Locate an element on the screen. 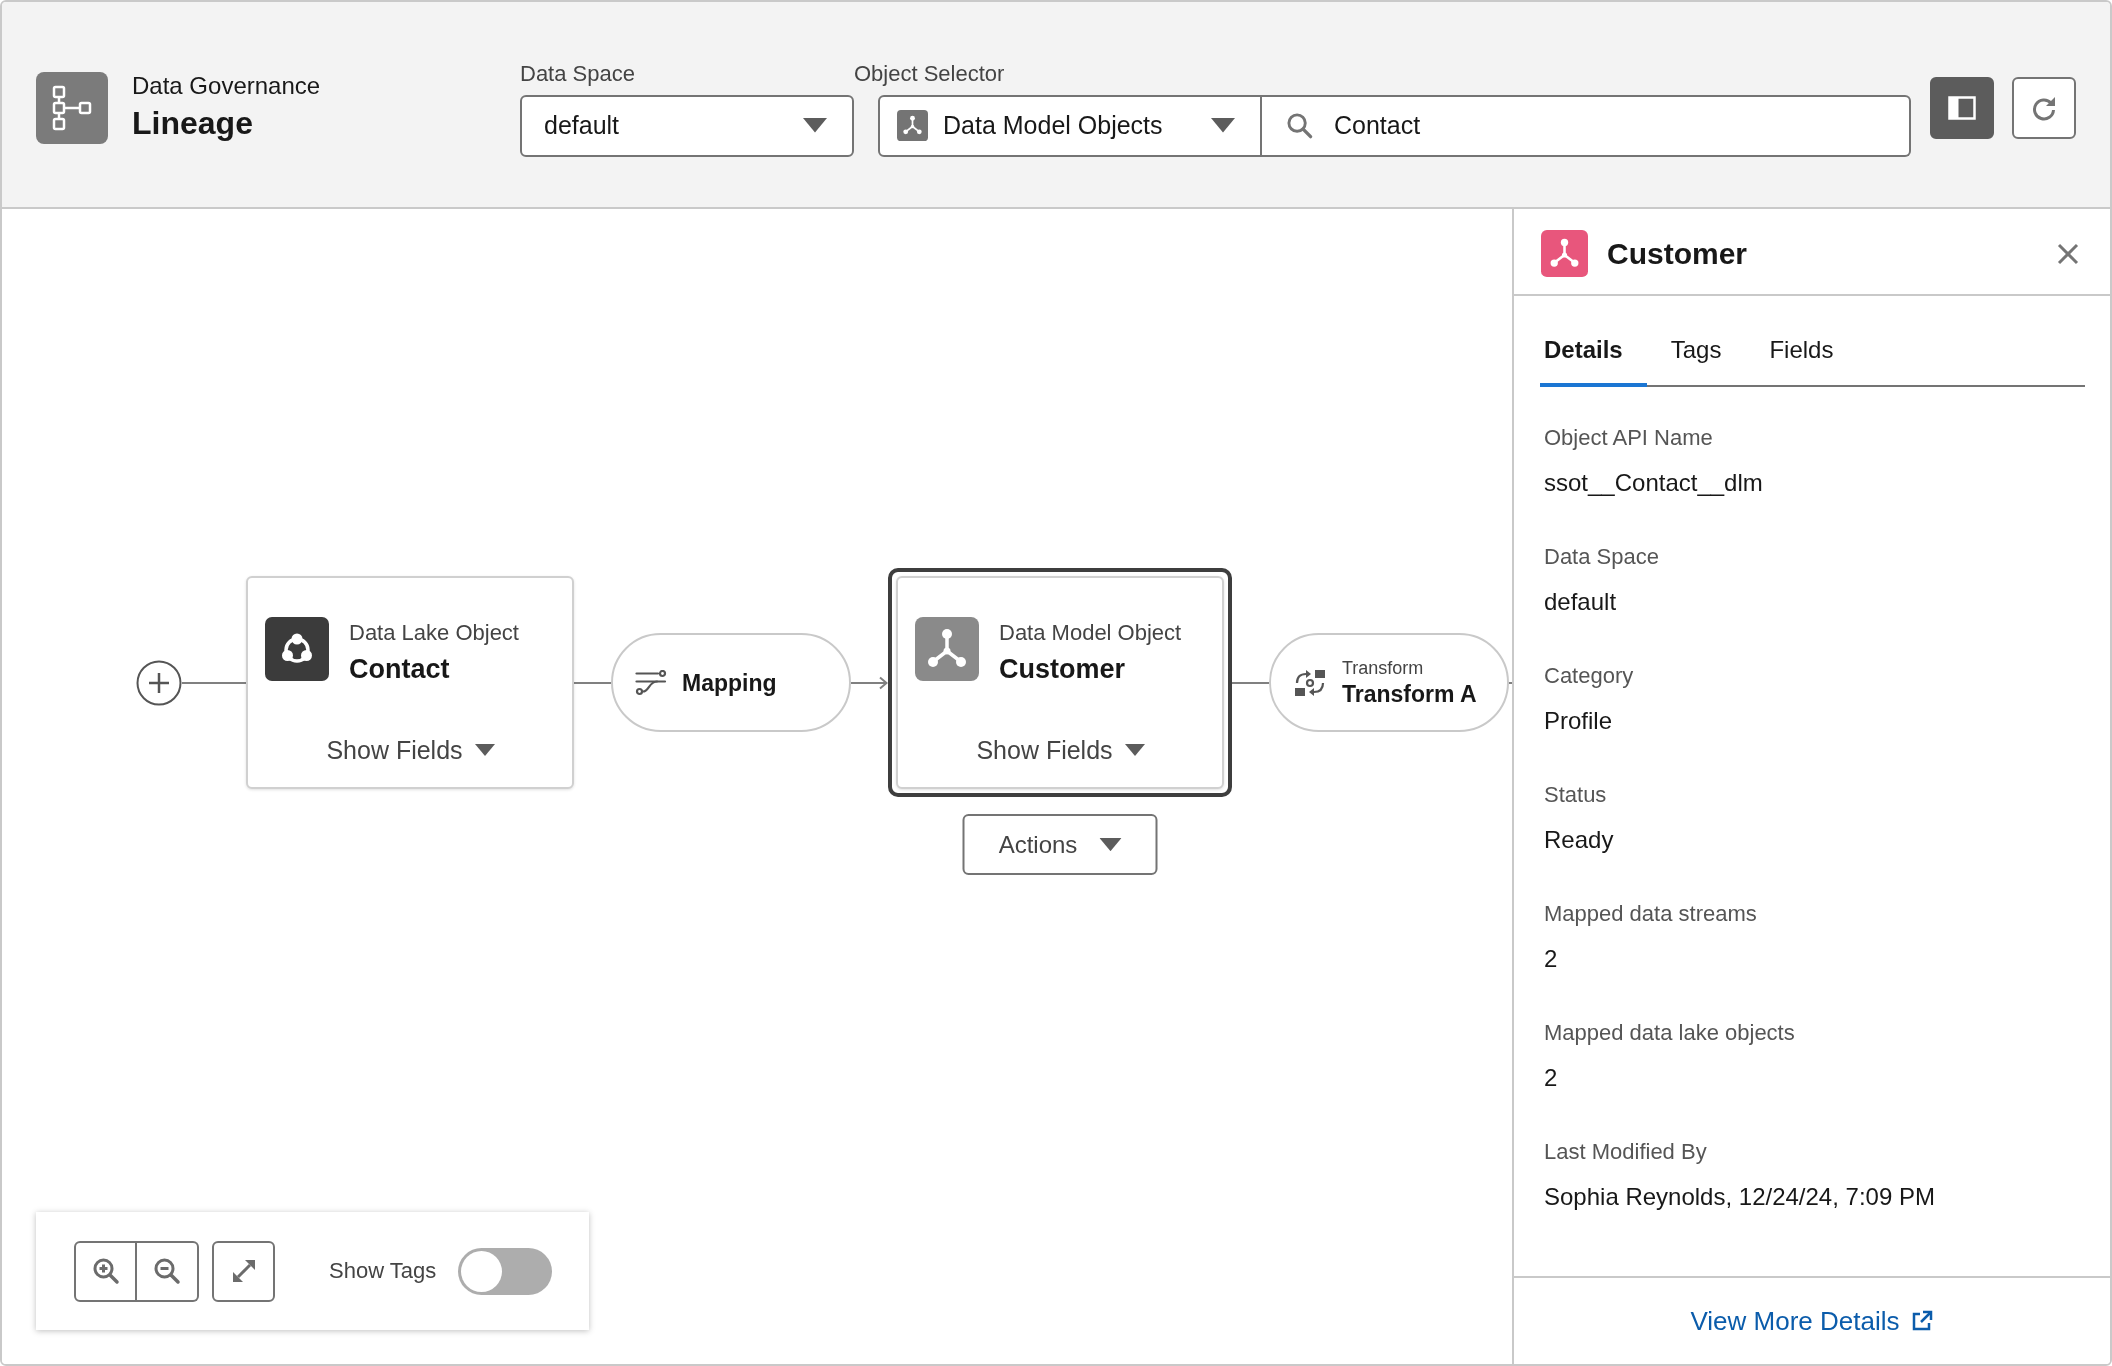  panel-title: Customer is located at coordinates (1678, 253).